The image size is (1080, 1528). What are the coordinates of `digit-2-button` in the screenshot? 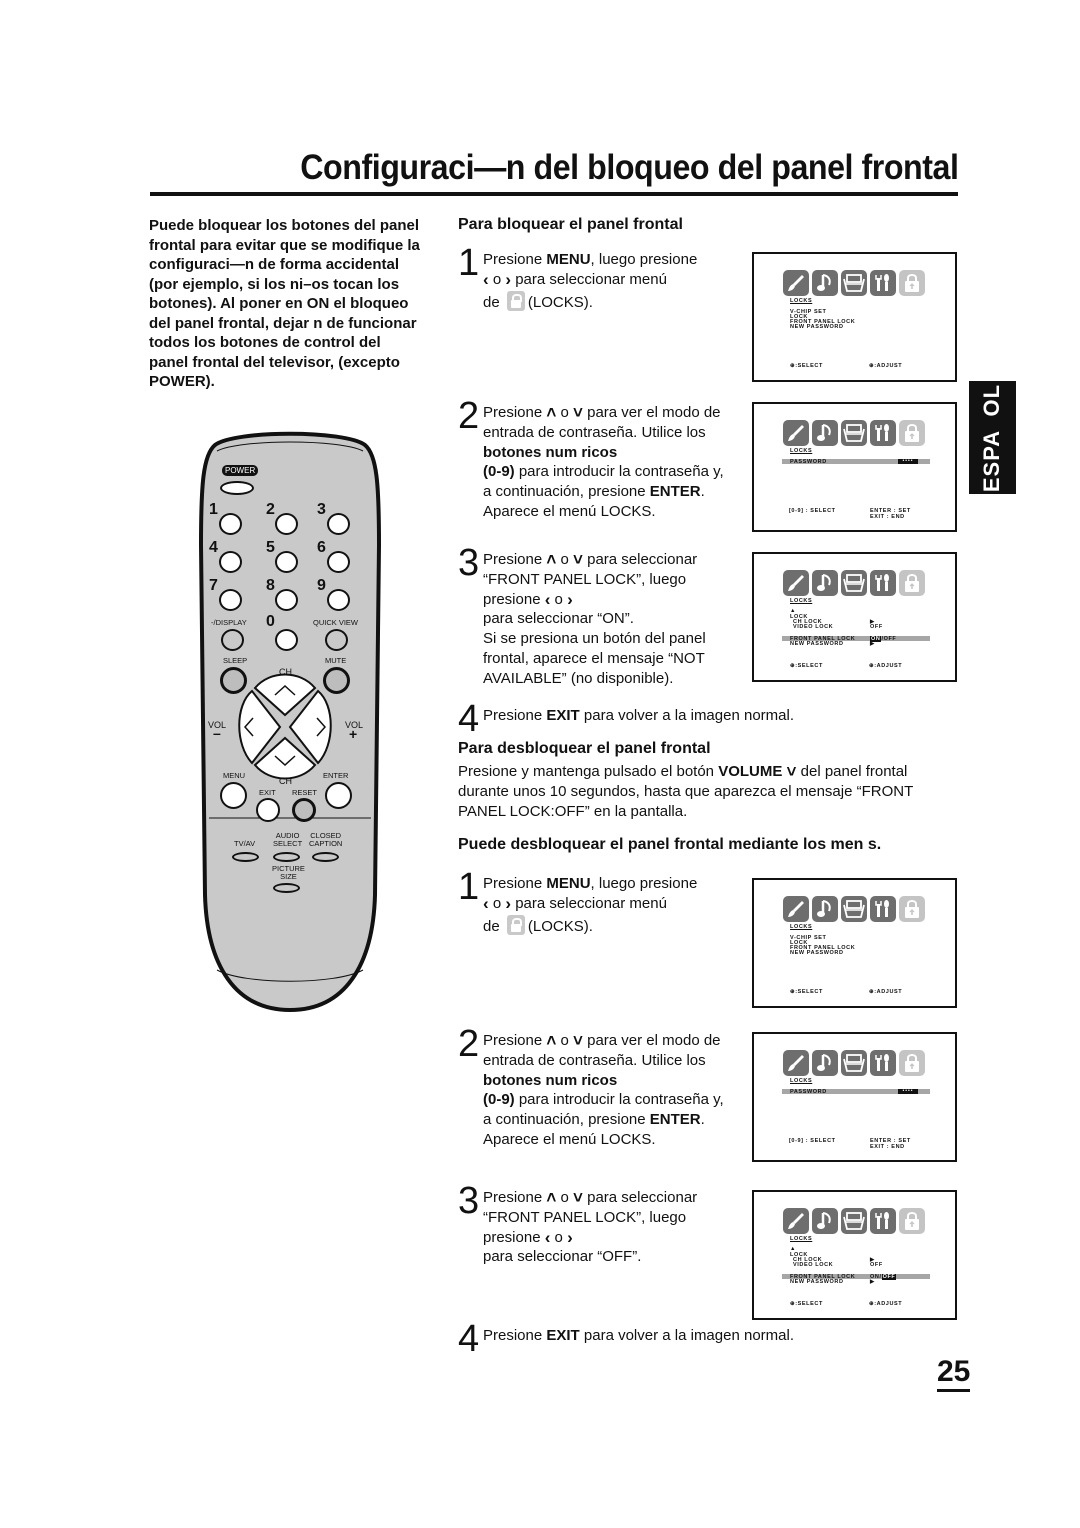 It's located at (286, 524).